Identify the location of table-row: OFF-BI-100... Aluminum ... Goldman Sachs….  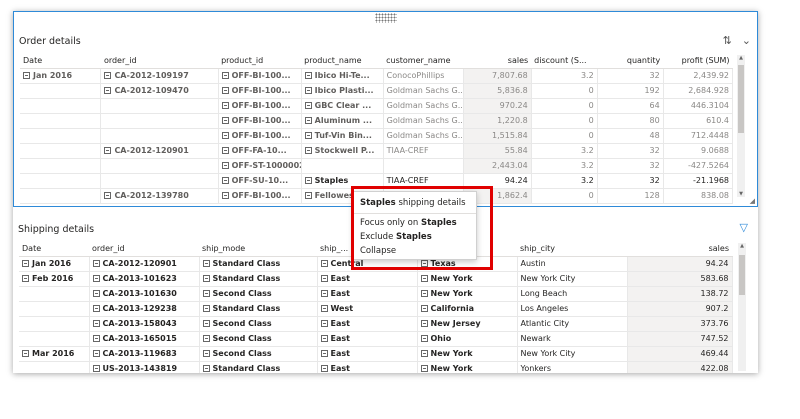
(377, 121).